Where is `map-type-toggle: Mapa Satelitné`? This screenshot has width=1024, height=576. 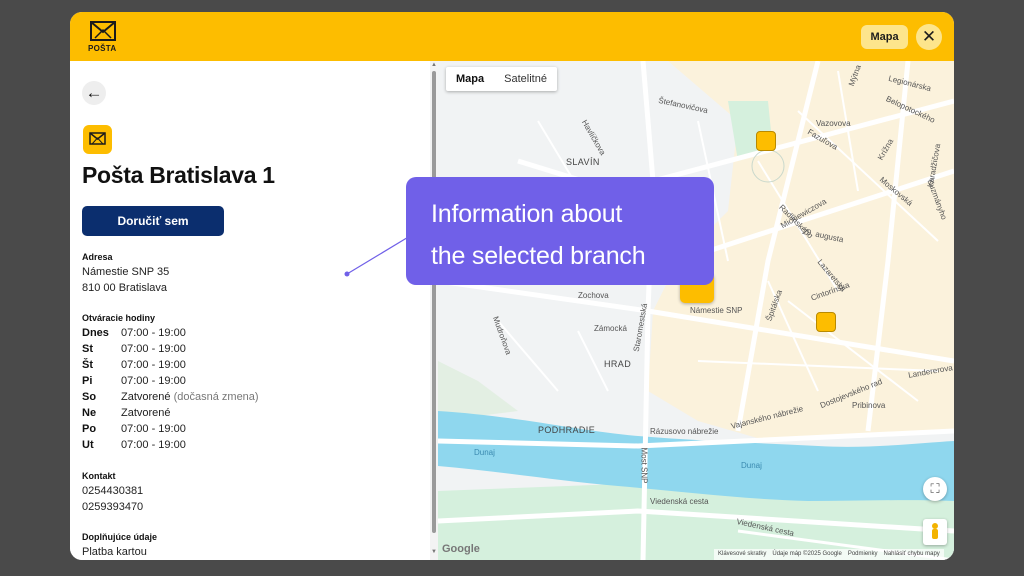 map-type-toggle: Mapa Satelitné is located at coordinates (501, 79).